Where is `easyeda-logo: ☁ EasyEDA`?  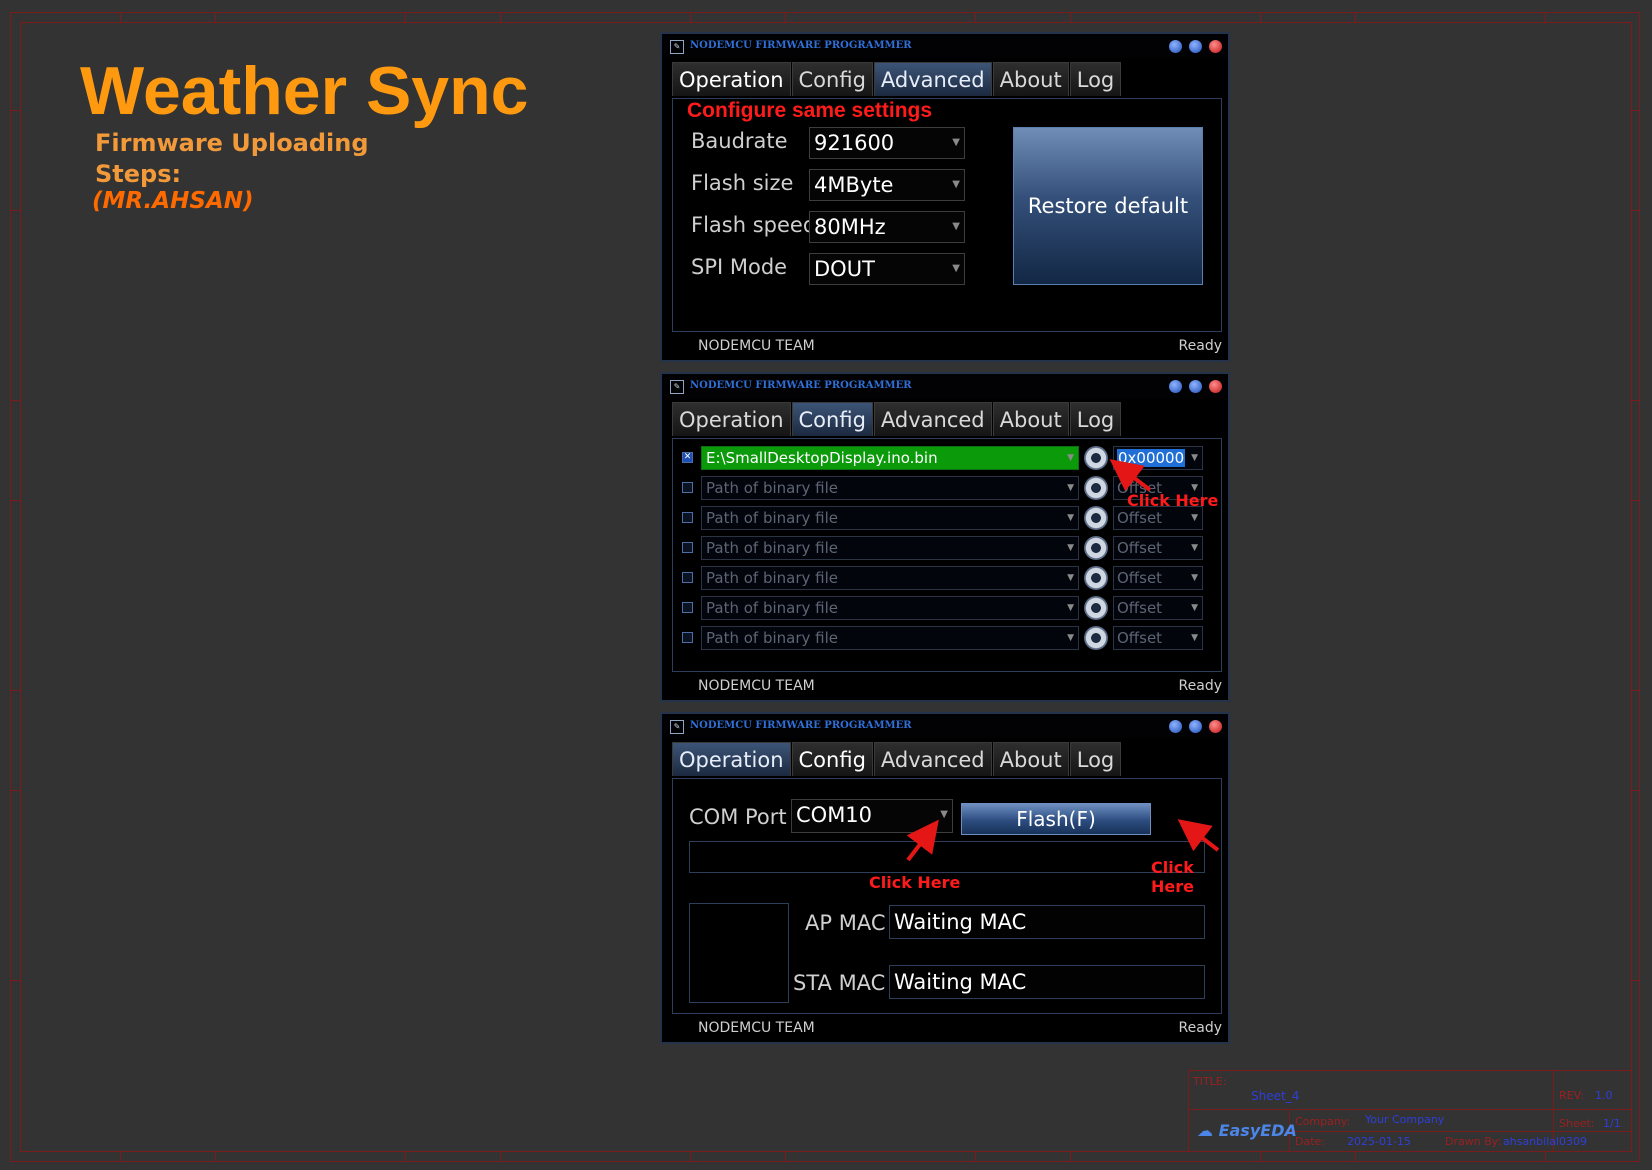
easyeda-logo: ☁ EasyEDA is located at coordinates (1247, 1130).